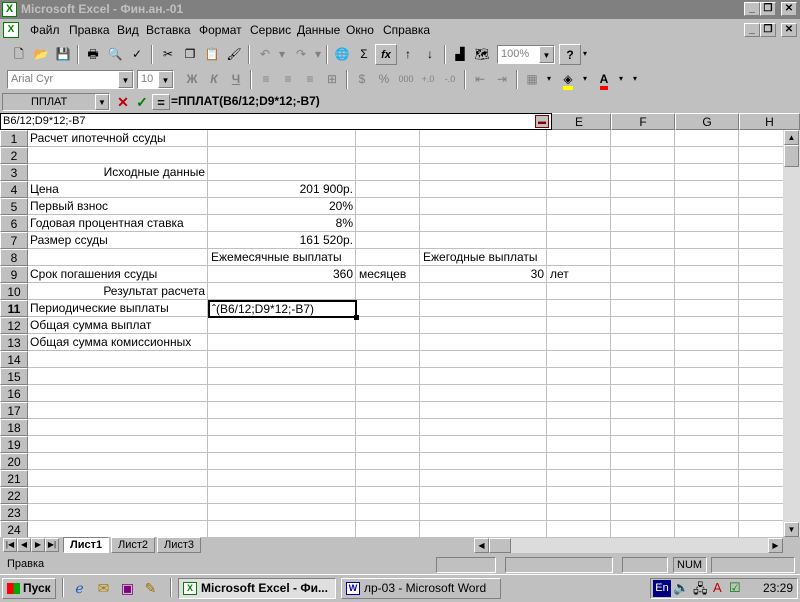 This screenshot has height=602, width=800. Describe the element at coordinates (14, 478) in the screenshot. I see `row-header: 21` at that location.